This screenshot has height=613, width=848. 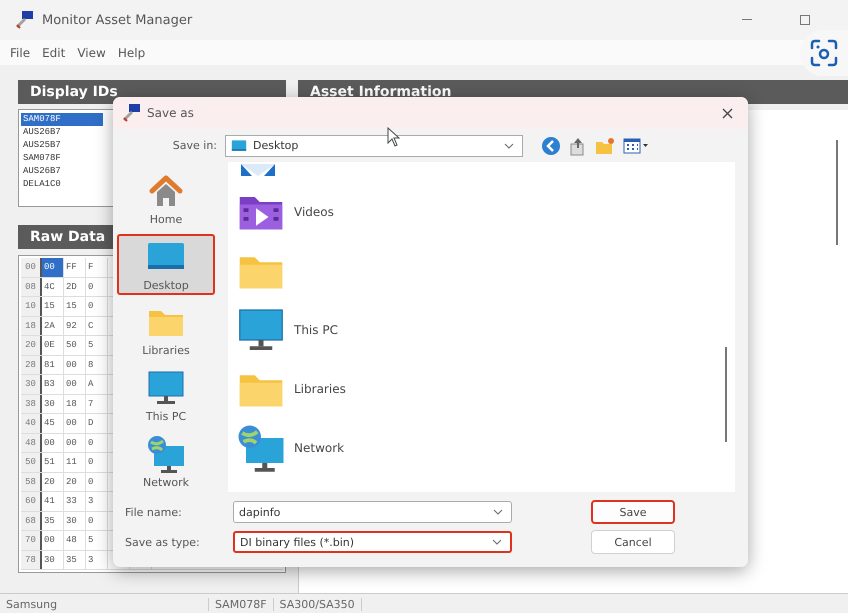 What do you see at coordinates (727, 113) in the screenshot?
I see `close-icon` at bounding box center [727, 113].